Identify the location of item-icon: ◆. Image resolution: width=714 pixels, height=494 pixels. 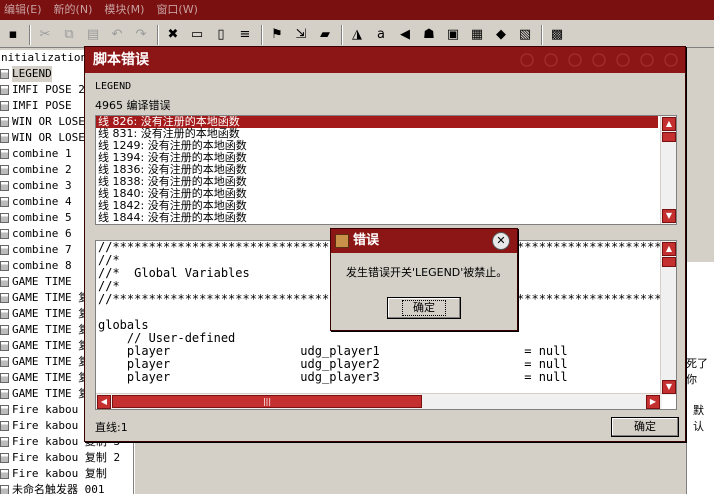
(501, 35).